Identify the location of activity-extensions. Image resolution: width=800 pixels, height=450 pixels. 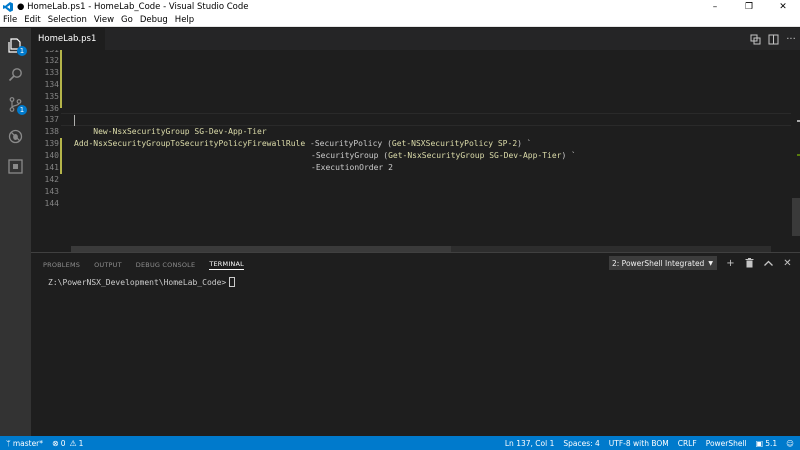
(15, 166).